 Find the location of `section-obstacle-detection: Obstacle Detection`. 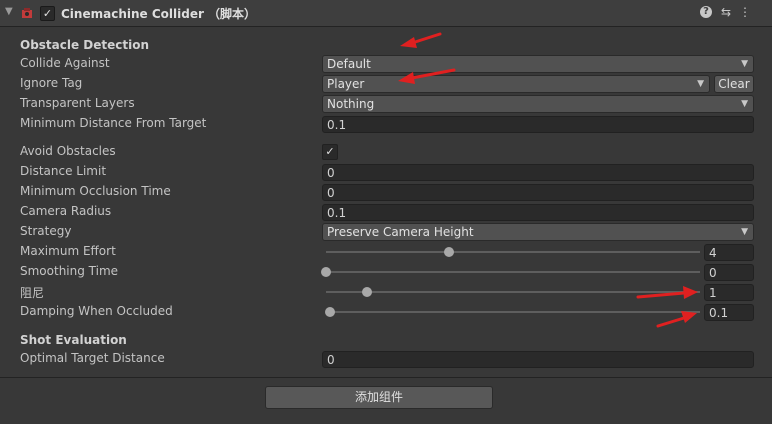

section-obstacle-detection: Obstacle Detection is located at coordinates (85, 45).